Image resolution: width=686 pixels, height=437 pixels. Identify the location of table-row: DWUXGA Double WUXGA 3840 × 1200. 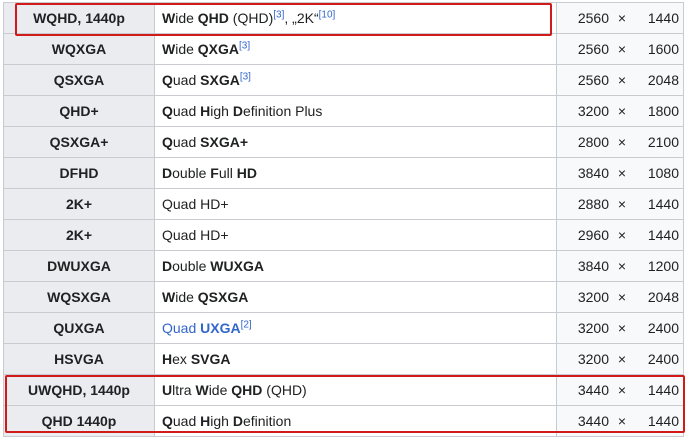
(343, 266).